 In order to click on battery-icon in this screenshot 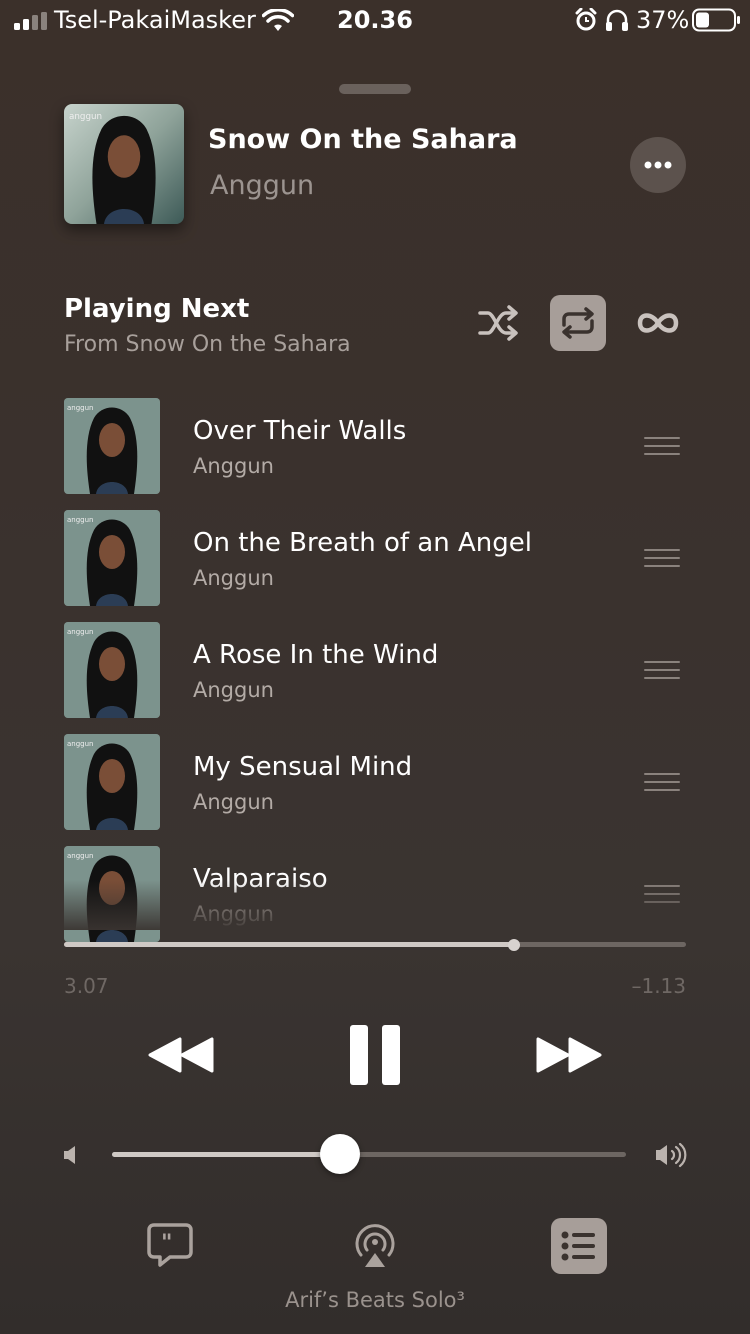, I will do `click(716, 20)`.